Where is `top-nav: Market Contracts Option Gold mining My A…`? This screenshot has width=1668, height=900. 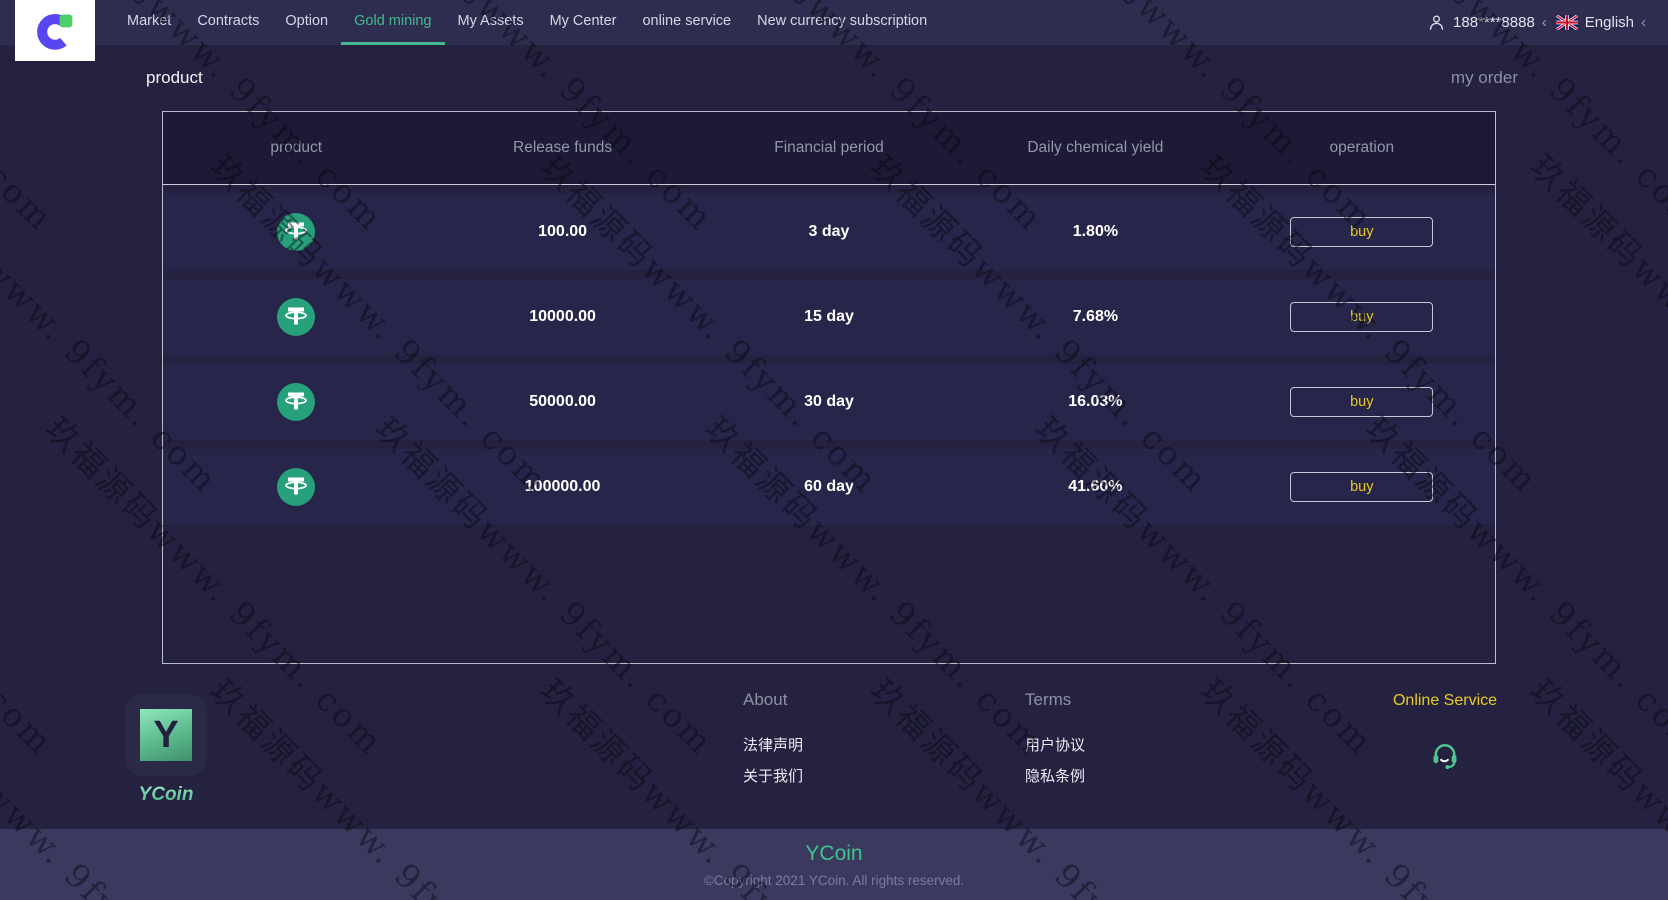 top-nav: Market Contracts Option Gold mining My A… is located at coordinates (834, 30).